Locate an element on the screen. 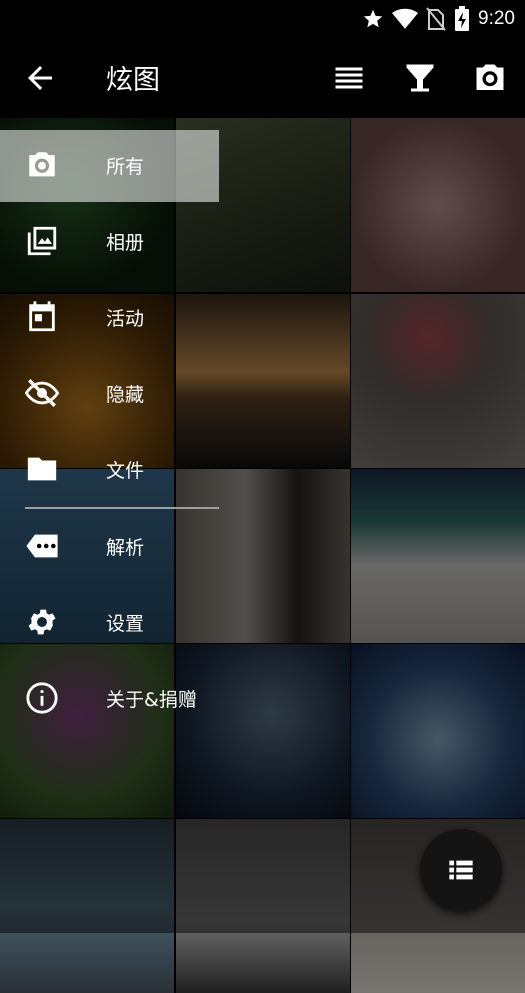 This screenshot has width=525, height=993. battery-charging-icon is located at coordinates (462, 18).